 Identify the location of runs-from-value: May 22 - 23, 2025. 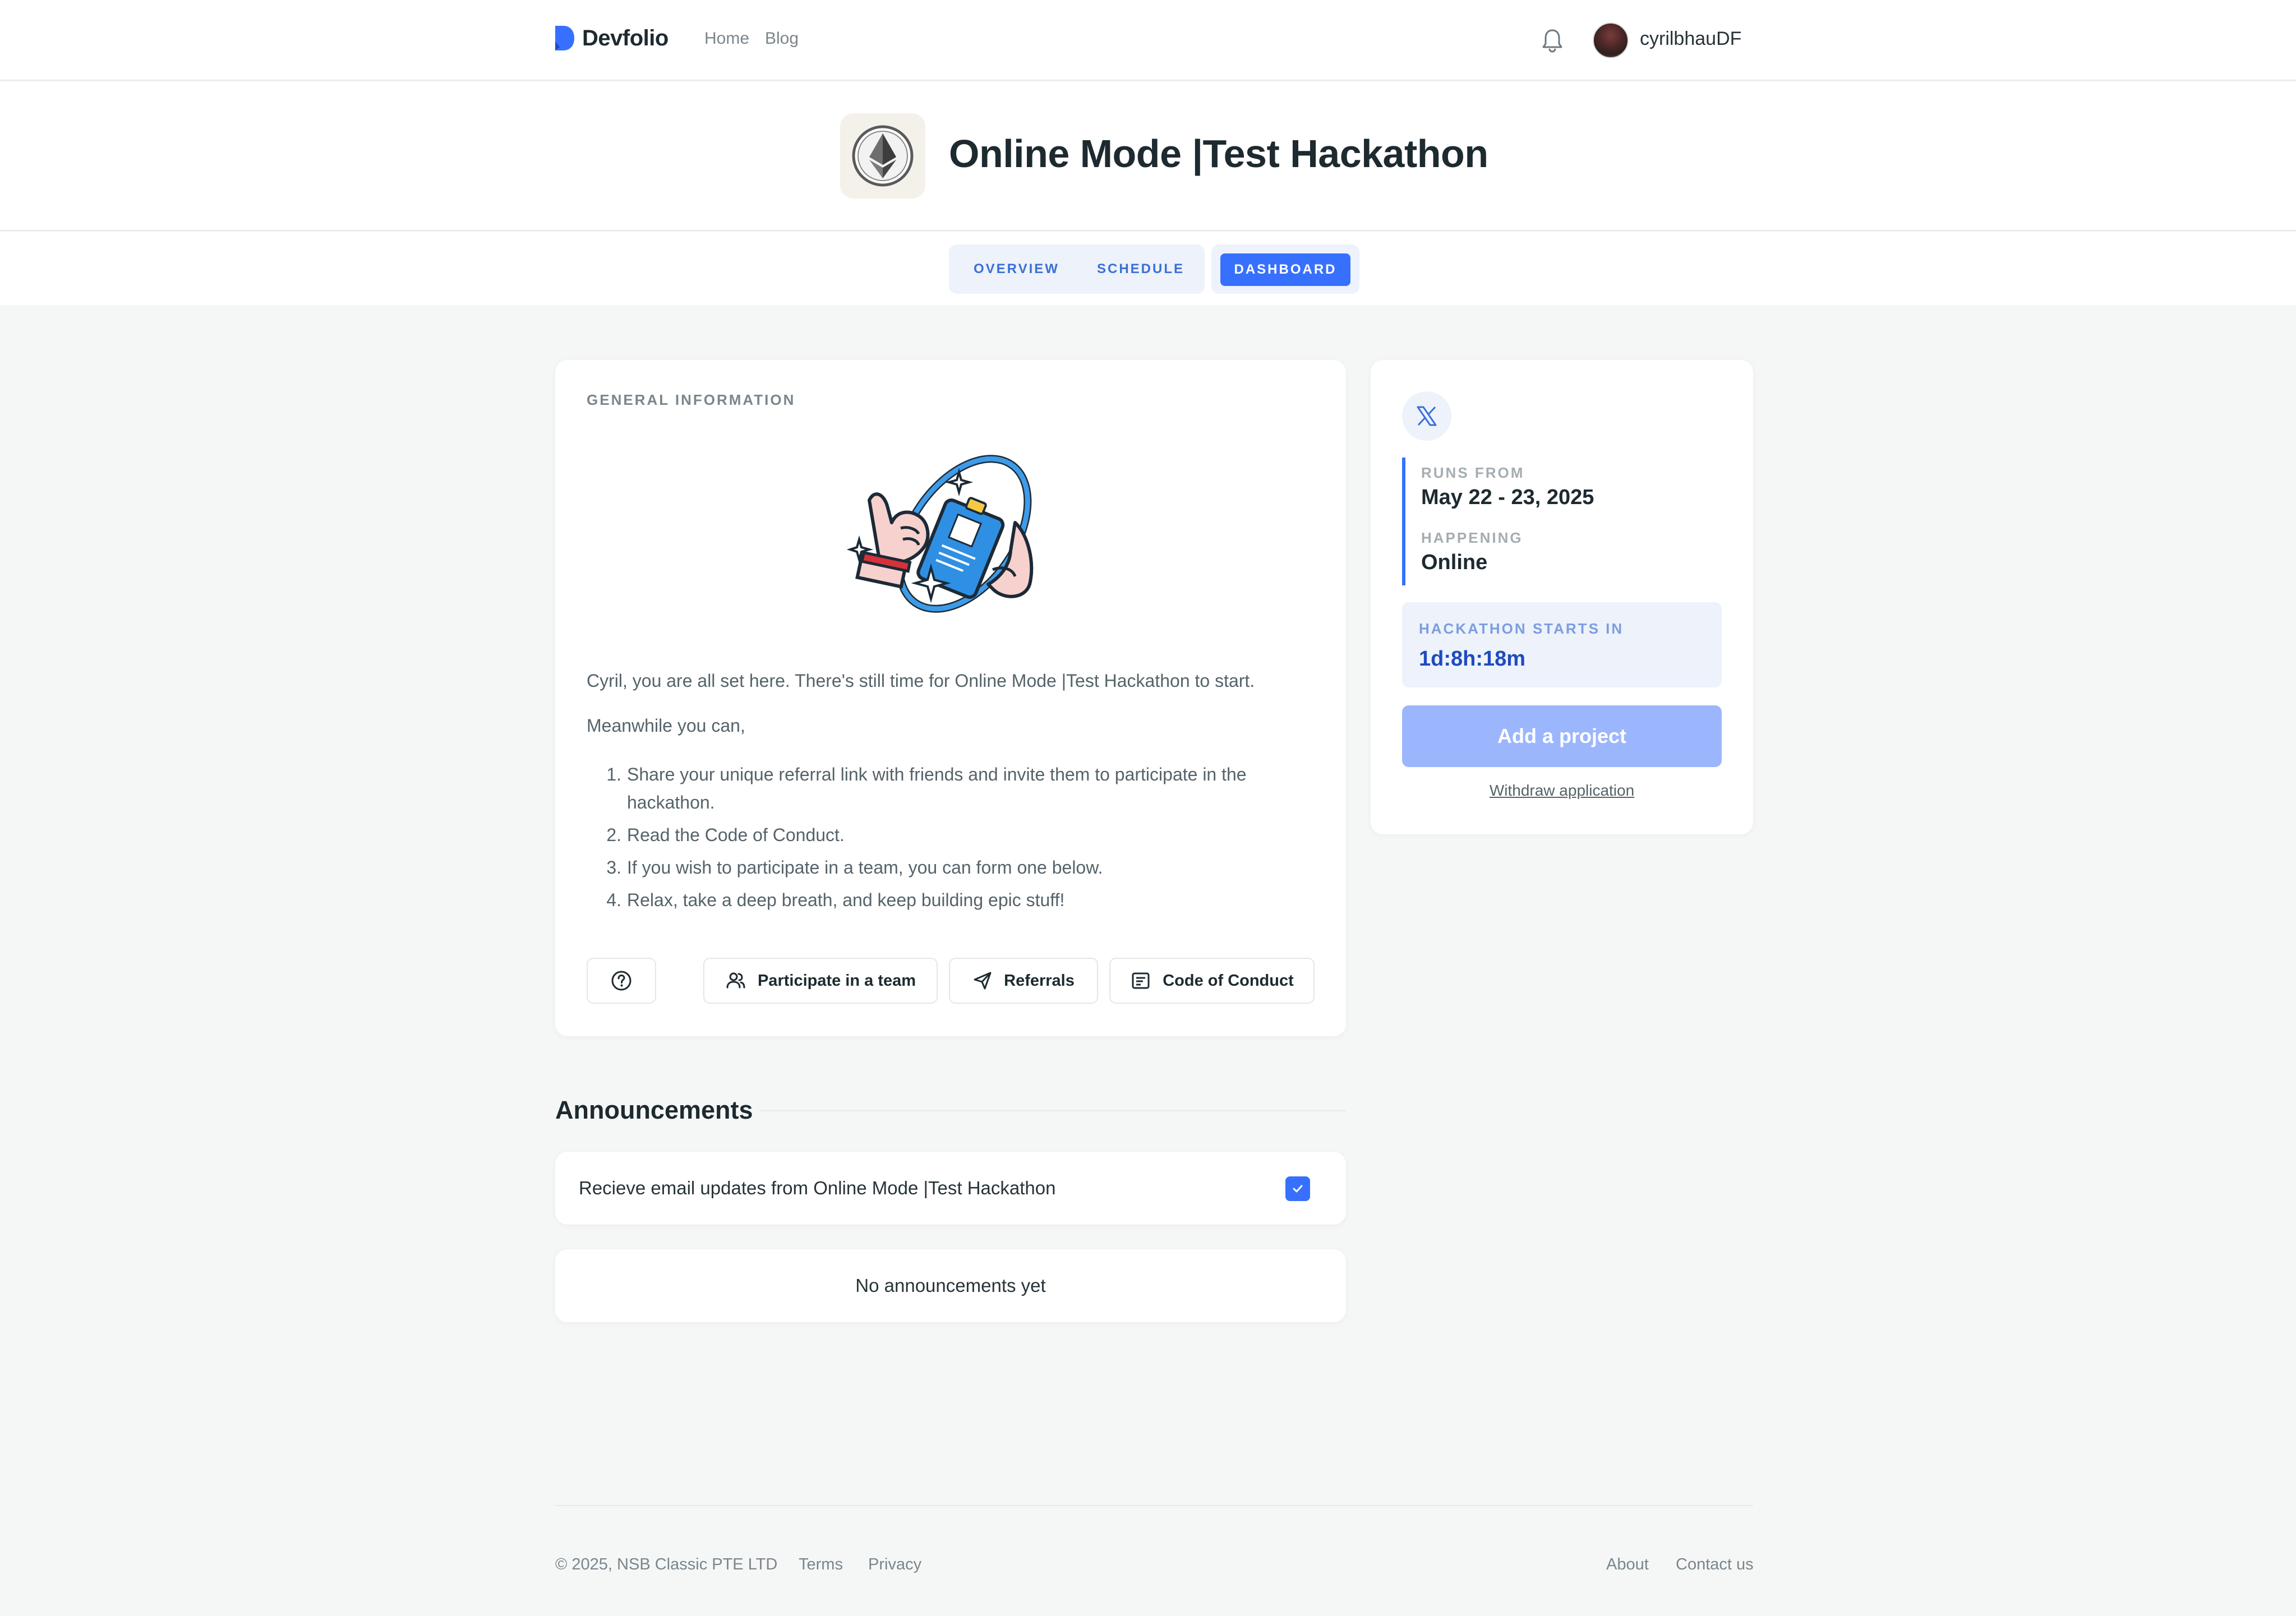
(1507, 497).